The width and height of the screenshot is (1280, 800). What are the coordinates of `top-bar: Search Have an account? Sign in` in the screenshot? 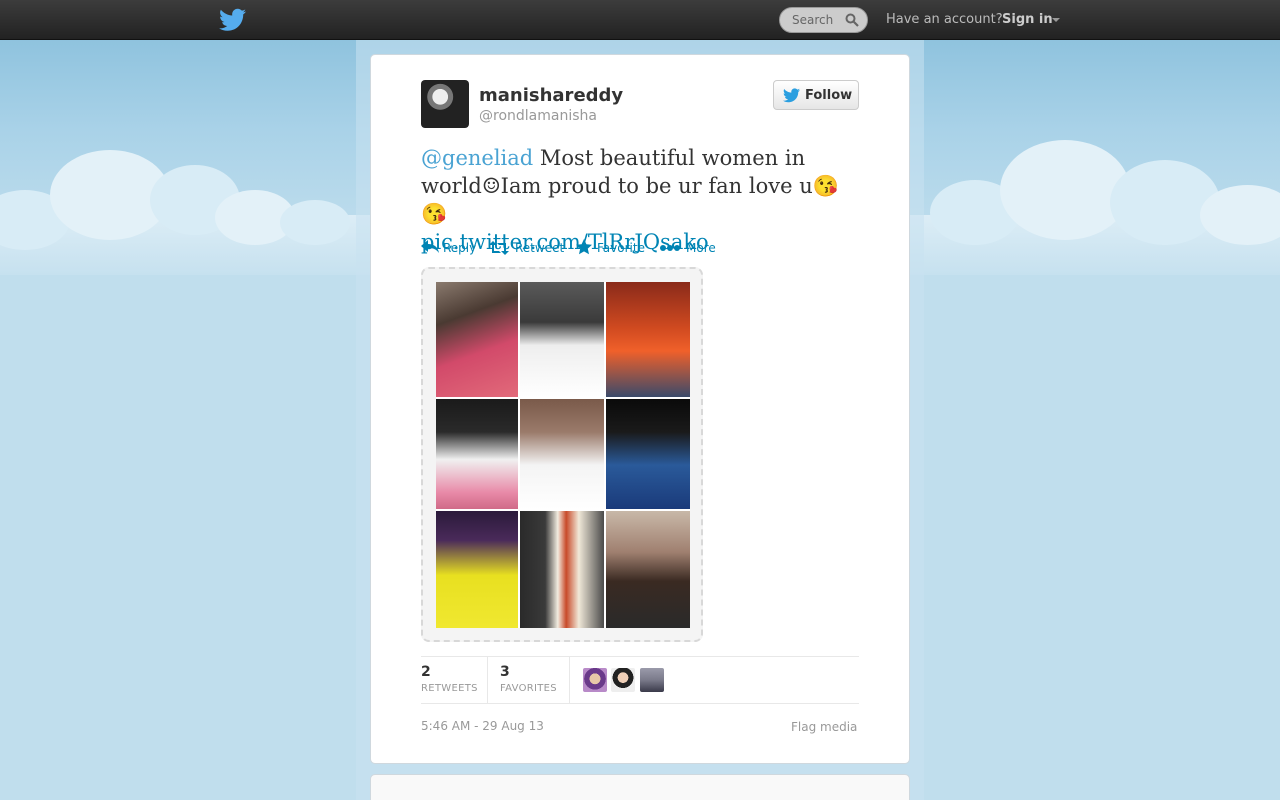 It's located at (640, 20).